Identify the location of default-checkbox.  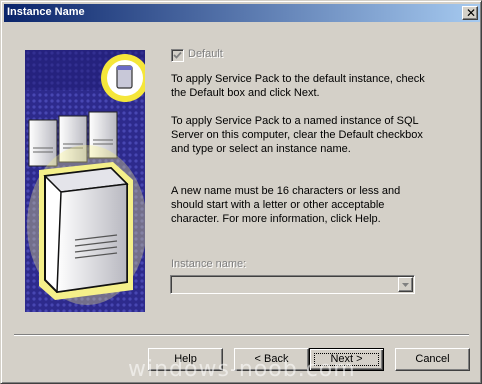
(177, 55).